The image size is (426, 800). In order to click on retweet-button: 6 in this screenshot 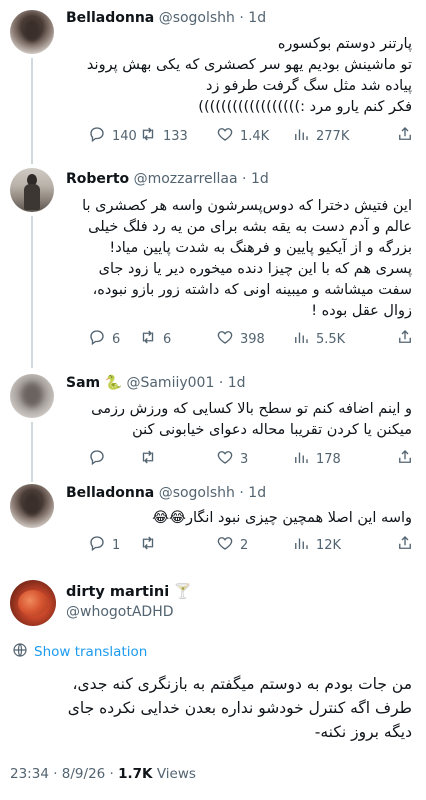, I will do `click(155, 339)`.